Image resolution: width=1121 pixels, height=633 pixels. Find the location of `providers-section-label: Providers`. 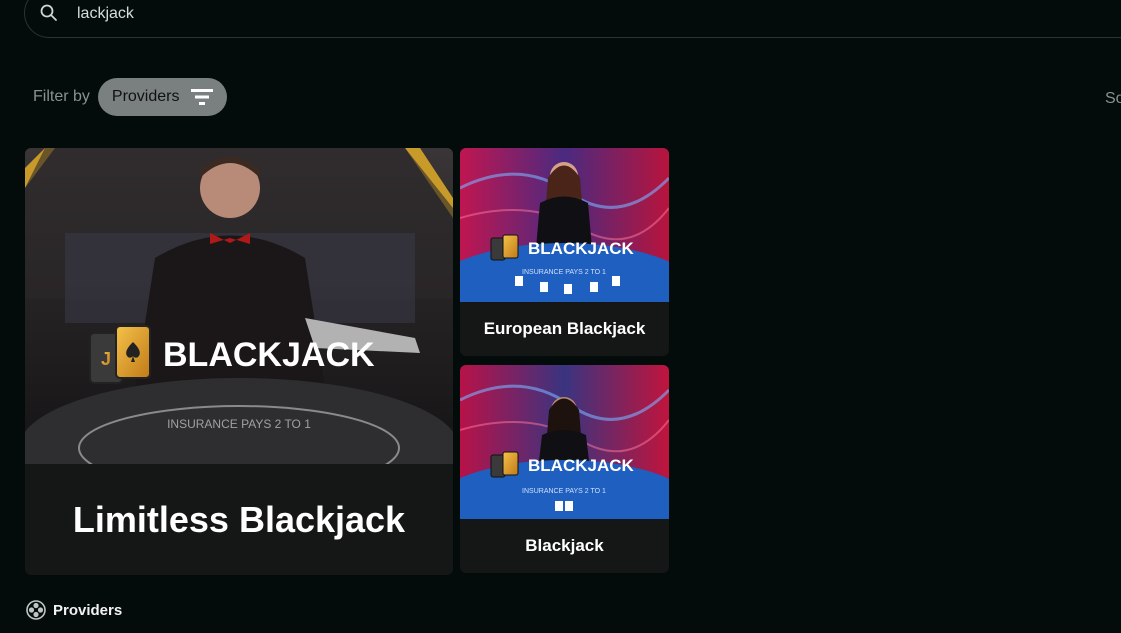

providers-section-label: Providers is located at coordinates (88, 610).